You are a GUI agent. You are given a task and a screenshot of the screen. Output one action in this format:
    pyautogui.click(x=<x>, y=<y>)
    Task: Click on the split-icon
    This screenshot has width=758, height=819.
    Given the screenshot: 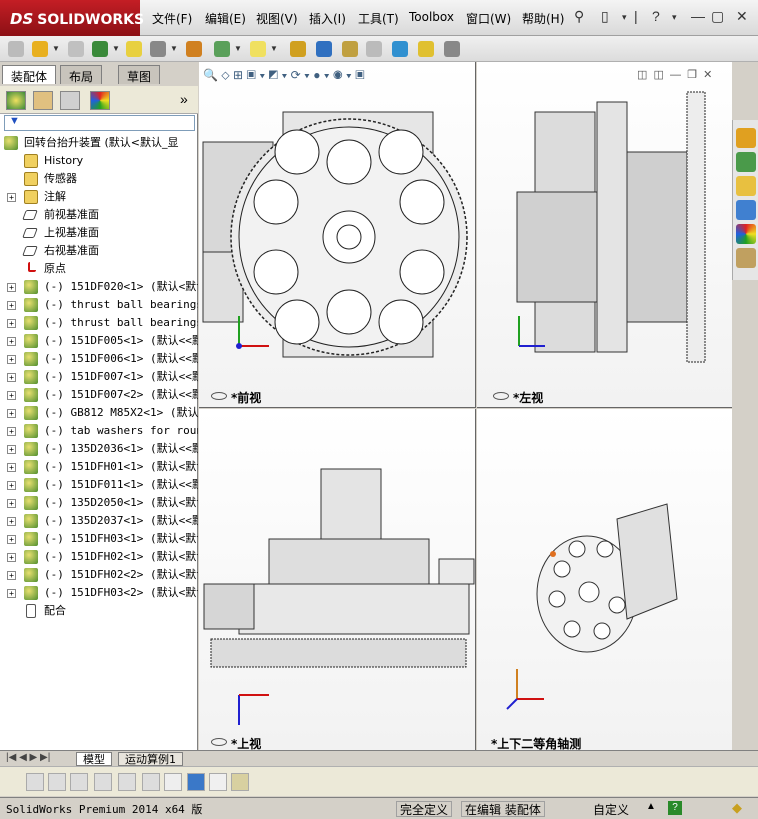 What is the action you would take?
    pyautogui.click(x=151, y=782)
    